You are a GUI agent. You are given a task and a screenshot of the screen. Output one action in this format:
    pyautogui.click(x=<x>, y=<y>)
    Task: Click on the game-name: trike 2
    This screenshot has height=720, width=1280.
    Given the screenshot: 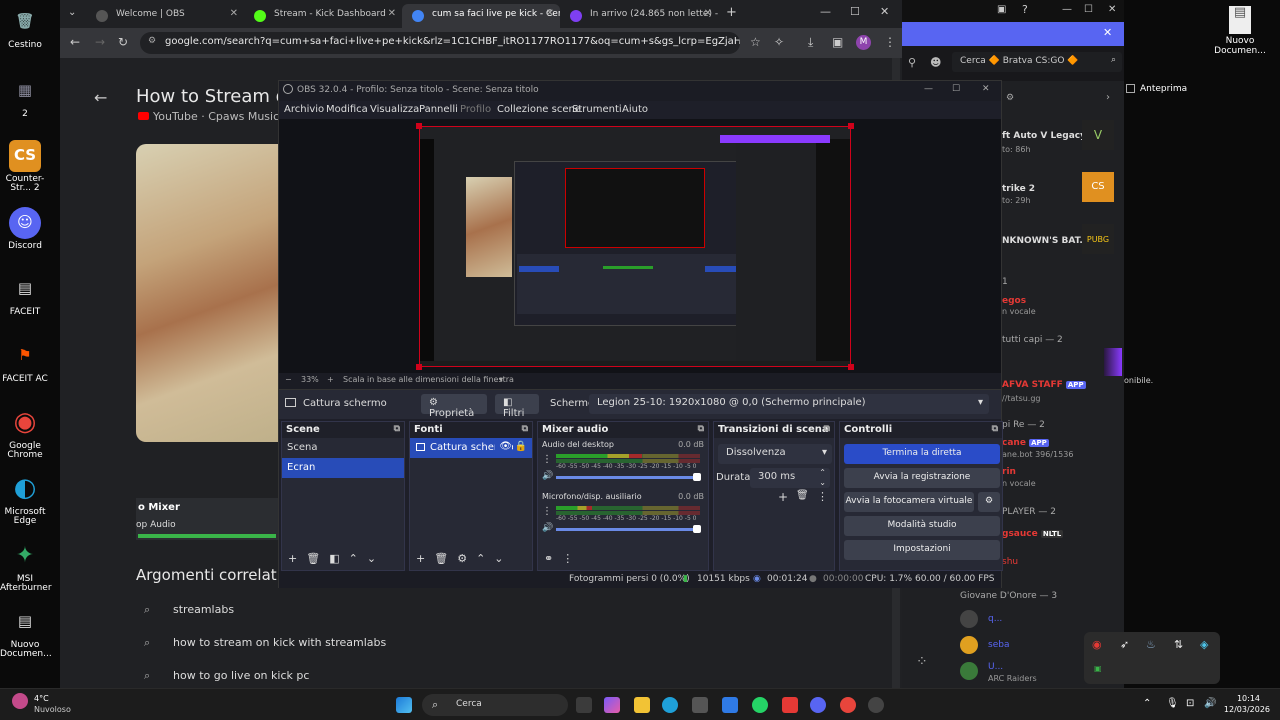 What is the action you would take?
    pyautogui.click(x=1018, y=189)
    